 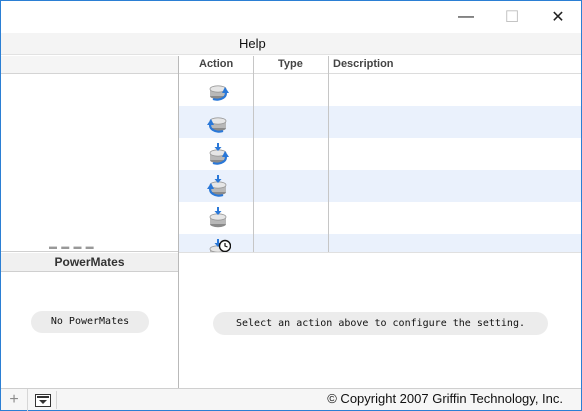 What do you see at coordinates (219, 154) in the screenshot?
I see `press-rotate-clockwise-icon` at bounding box center [219, 154].